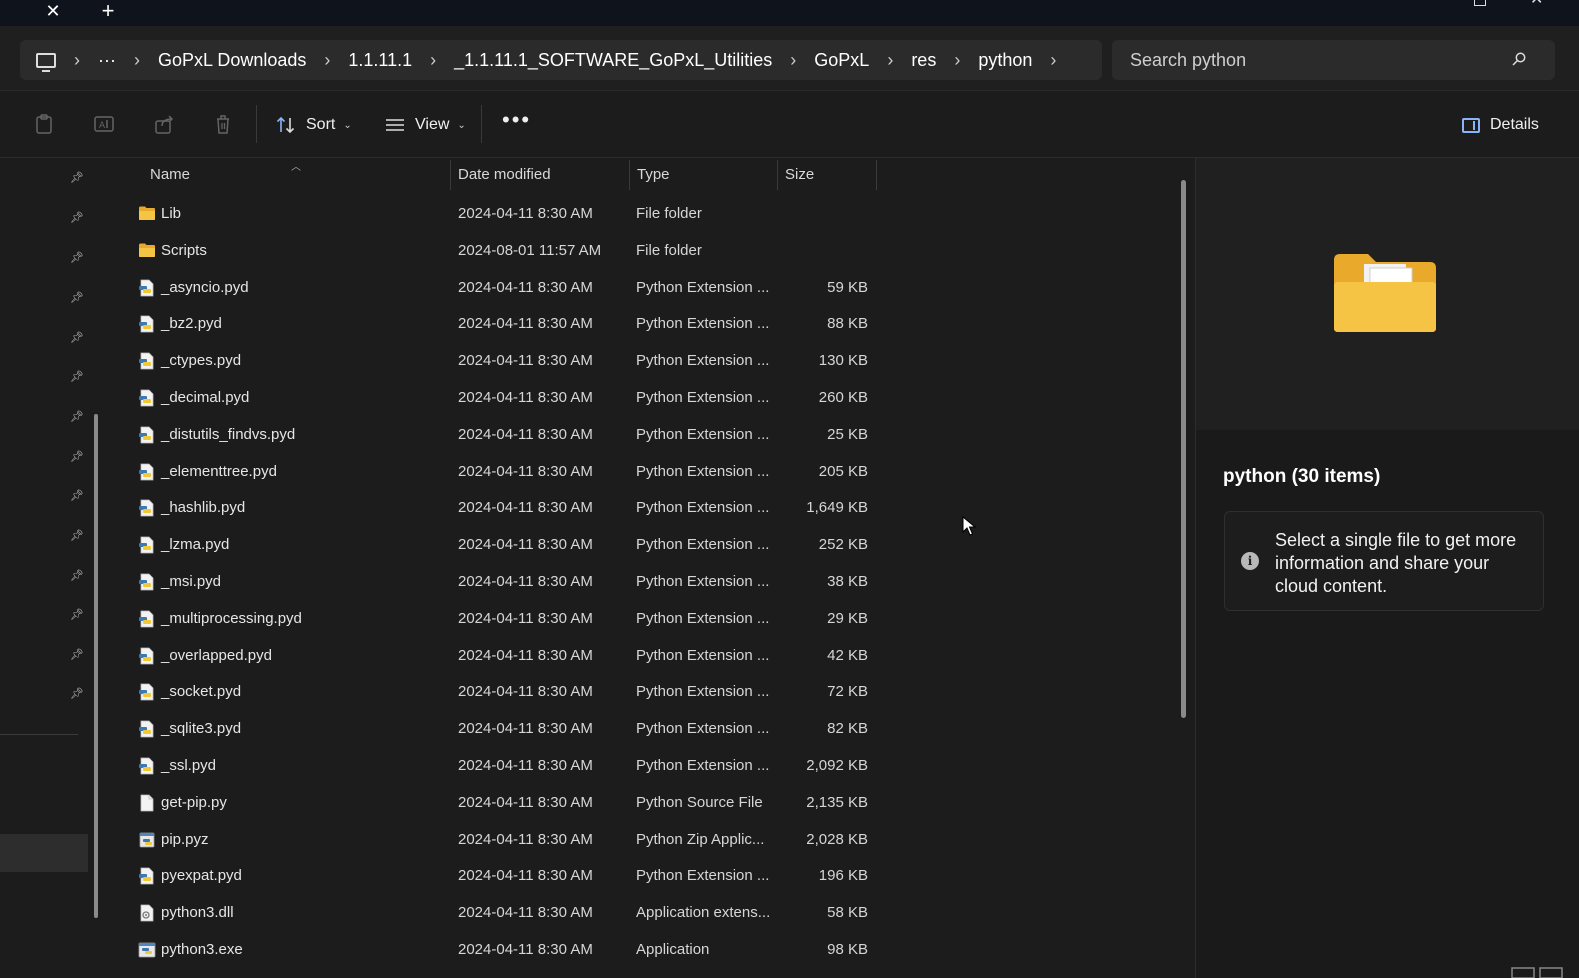  I want to click on svg-text: A, so click(102, 125).